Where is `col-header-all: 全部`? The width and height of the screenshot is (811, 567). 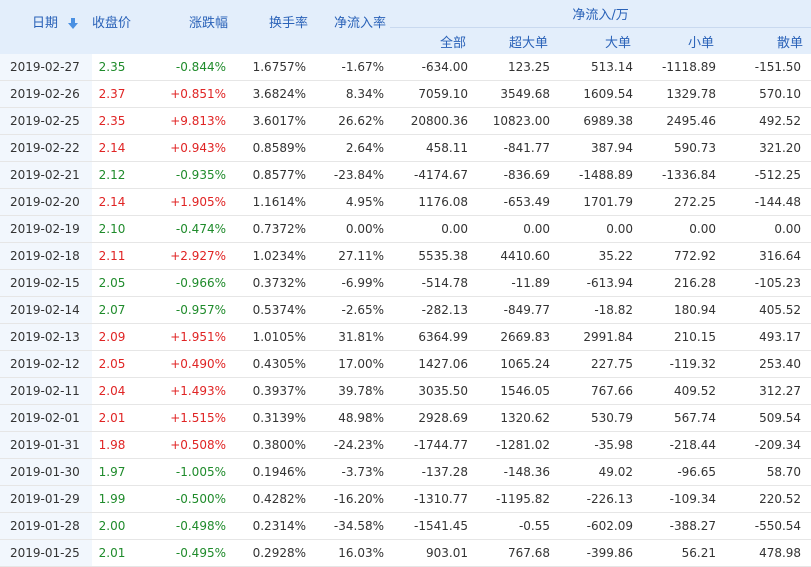
col-header-all: 全部 is located at coordinates (432, 40).